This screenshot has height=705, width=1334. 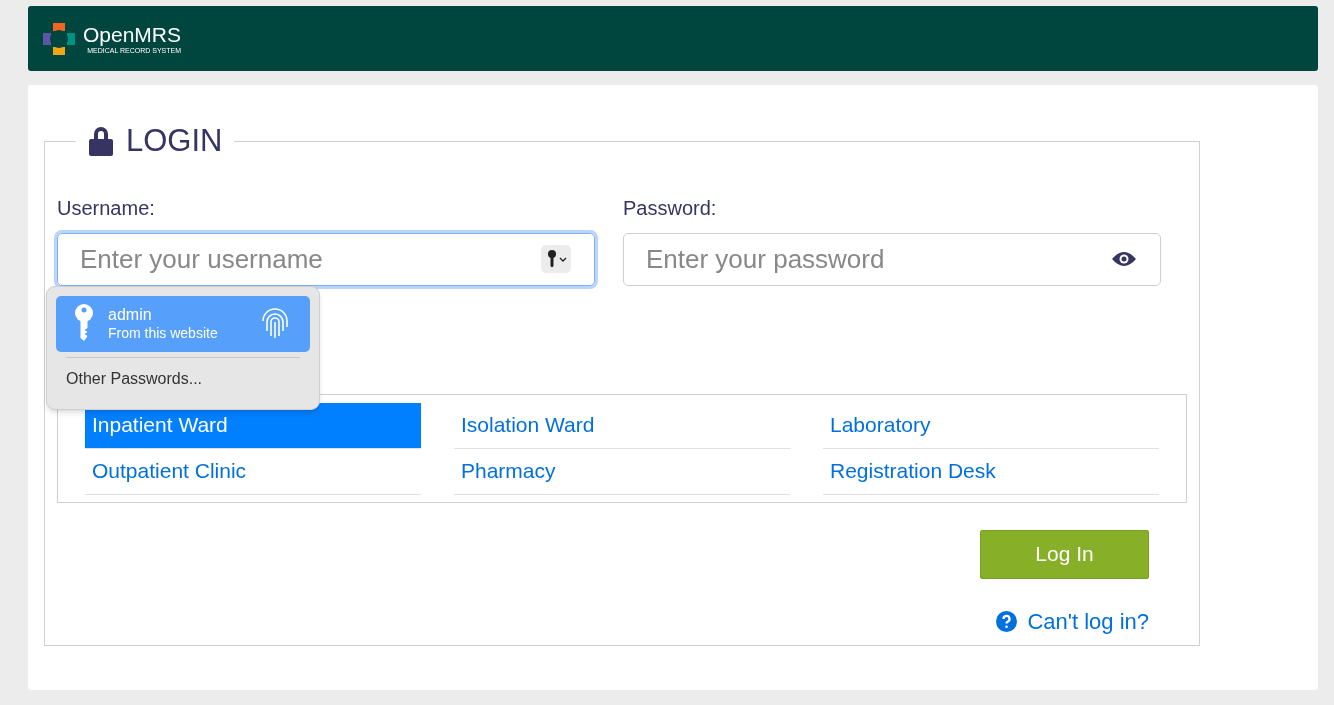 What do you see at coordinates (183, 324) in the screenshot?
I see `saved-password-item: admin From this website` at bounding box center [183, 324].